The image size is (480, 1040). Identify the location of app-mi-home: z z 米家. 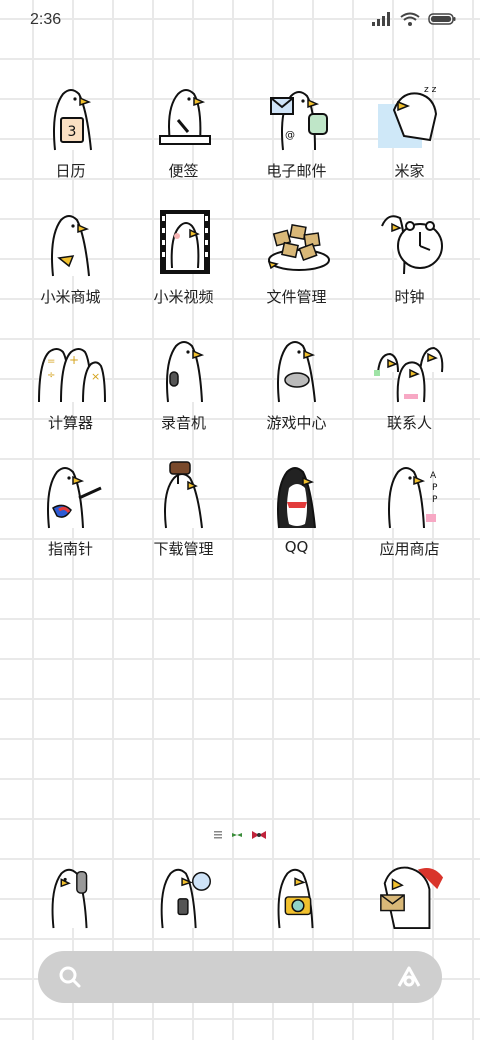
(409, 132).